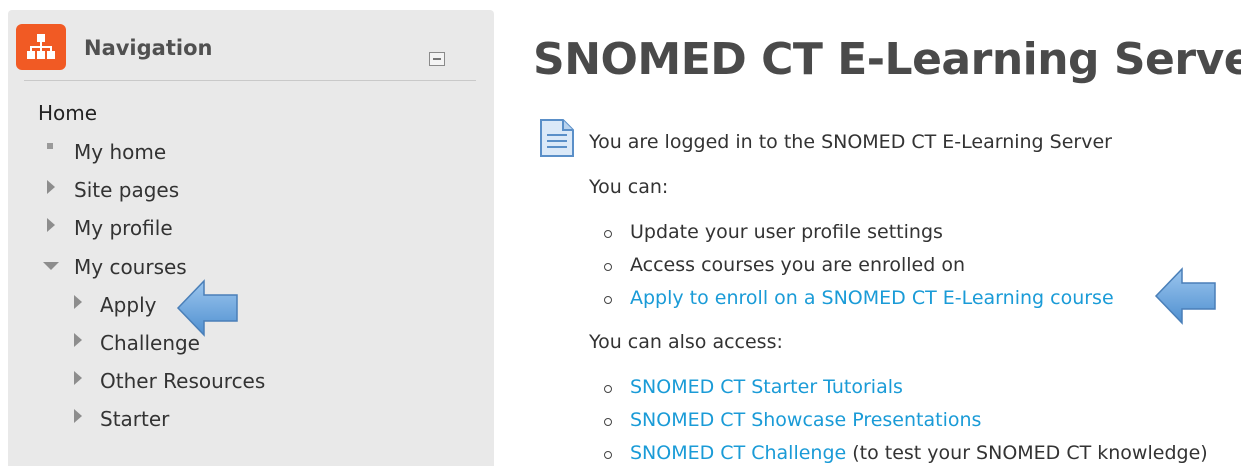  Describe the element at coordinates (686, 342) in the screenshot. I see `also-access-label: You can also access:` at that location.